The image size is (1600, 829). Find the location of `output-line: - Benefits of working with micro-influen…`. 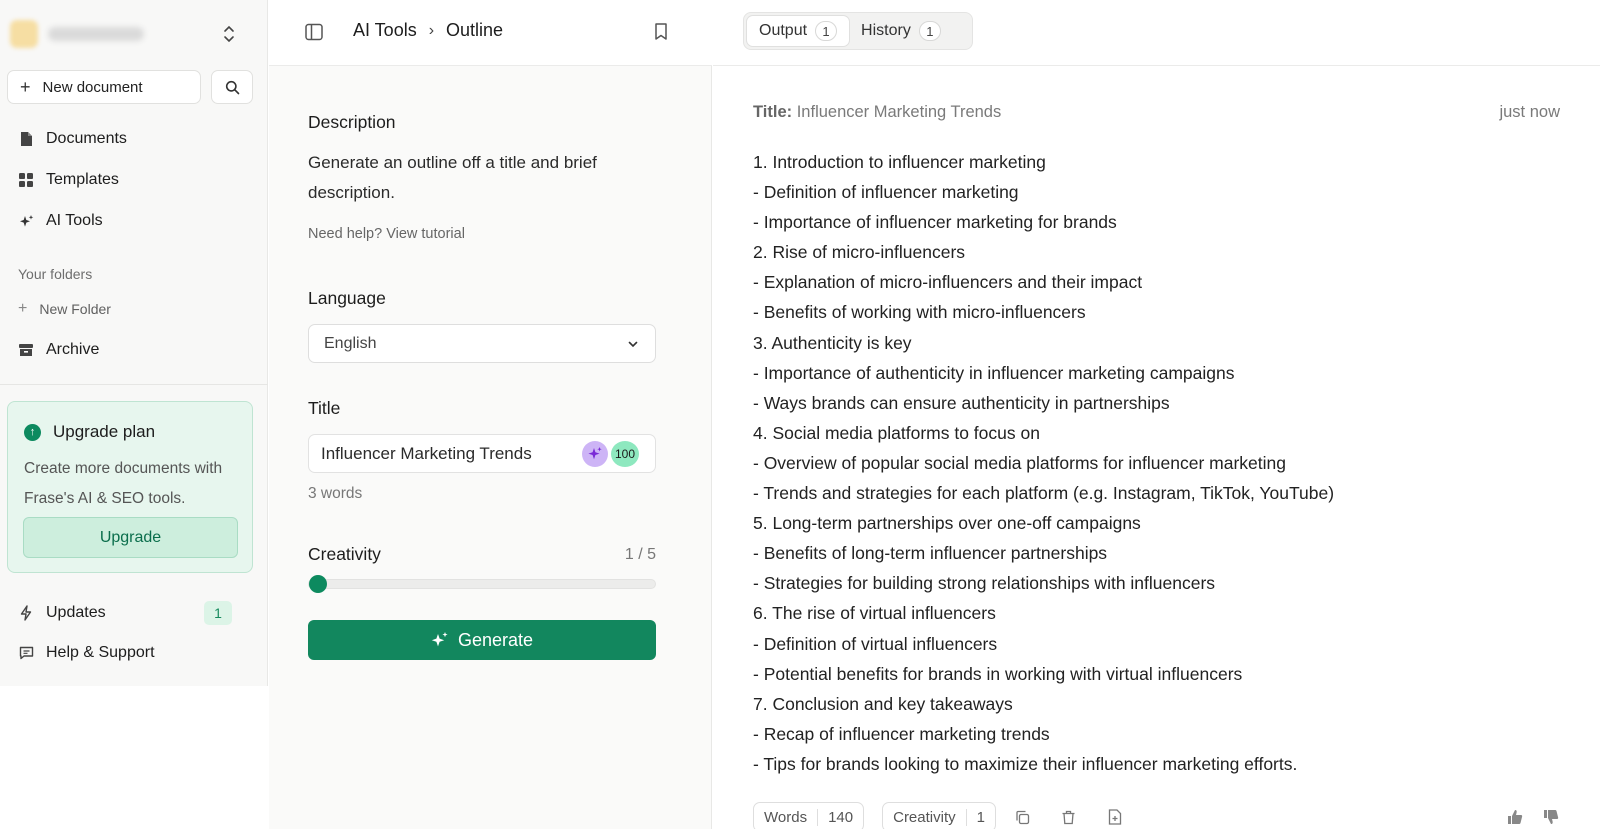

output-line: - Benefits of working with micro-influen… is located at coordinates (919, 312).